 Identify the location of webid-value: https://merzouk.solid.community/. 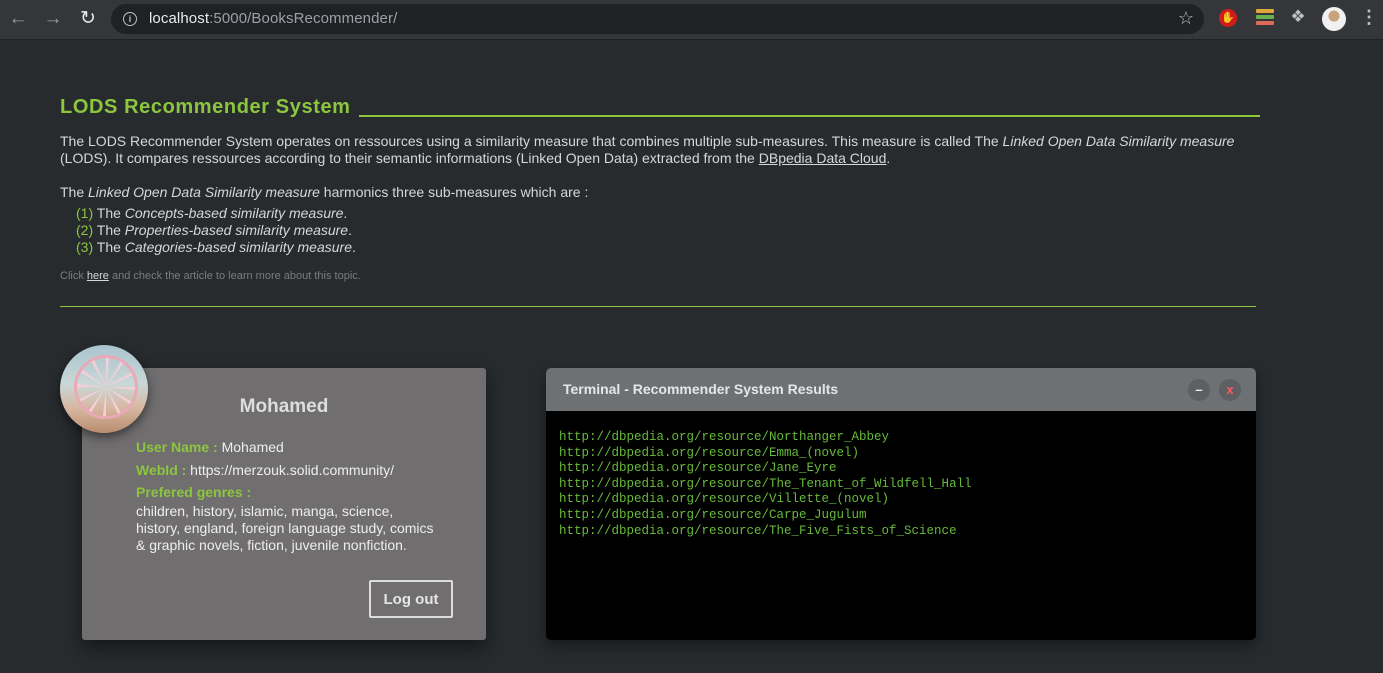
(290, 470).